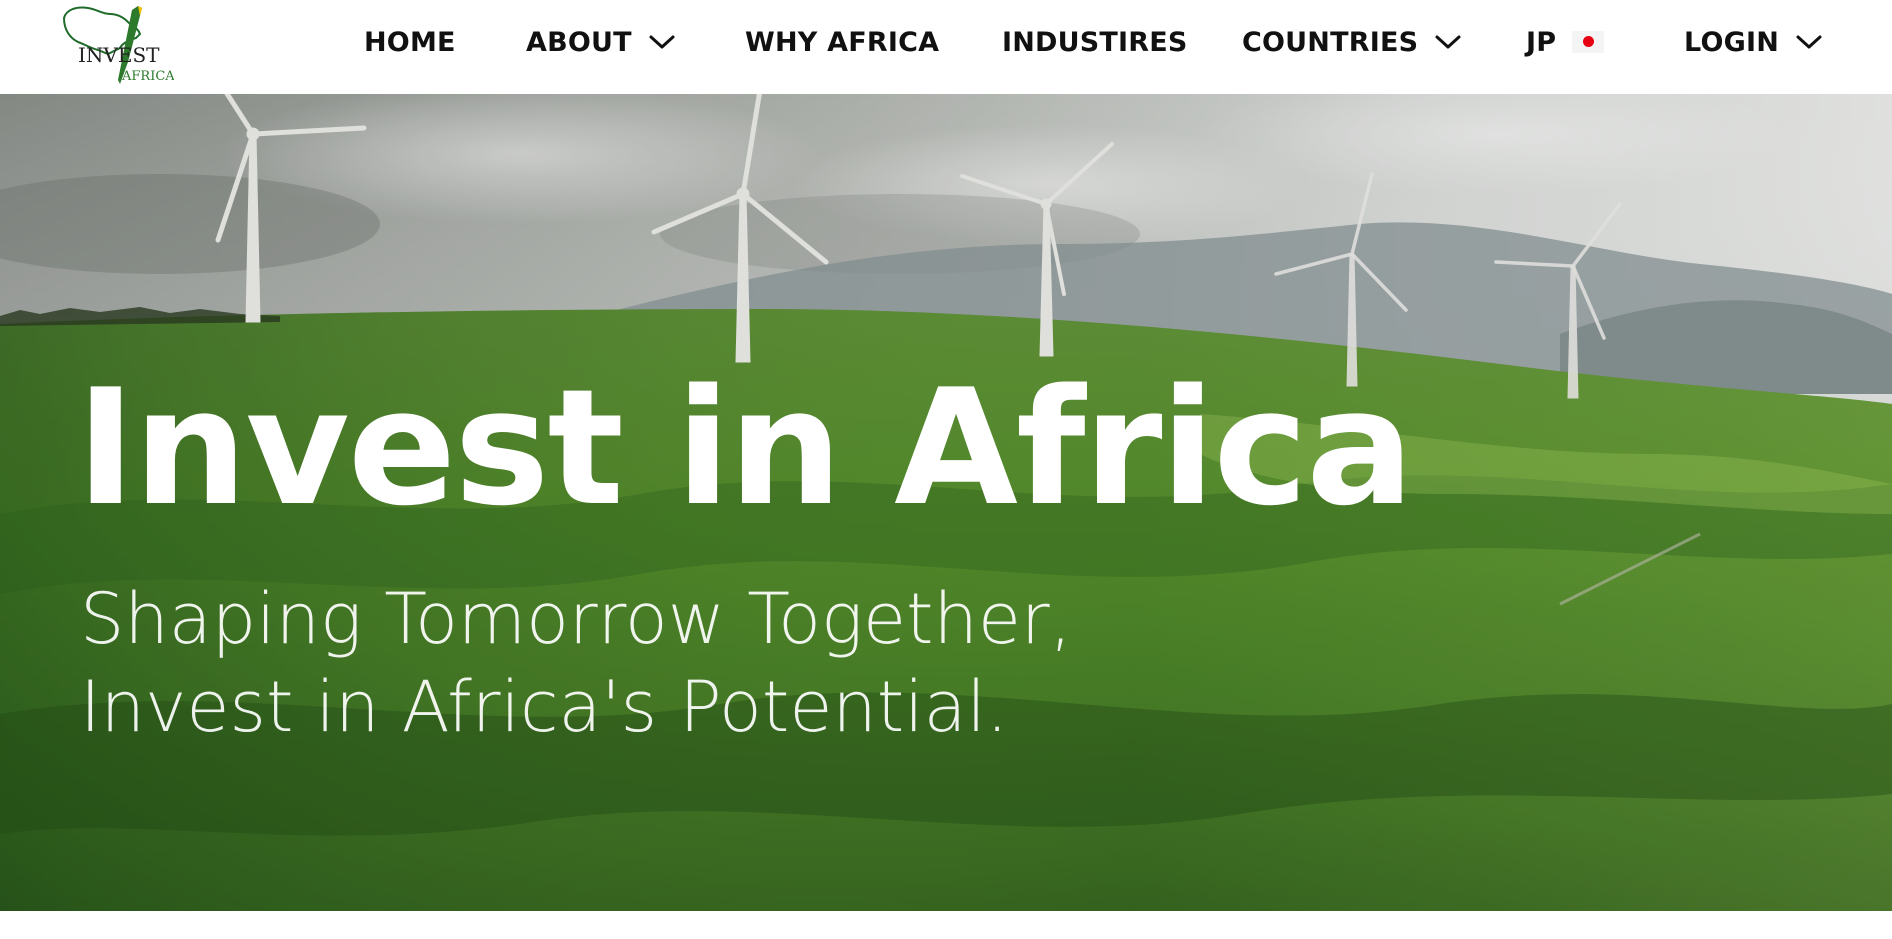 The width and height of the screenshot is (1892, 939). I want to click on nav-language-label: JP, so click(1541, 42).